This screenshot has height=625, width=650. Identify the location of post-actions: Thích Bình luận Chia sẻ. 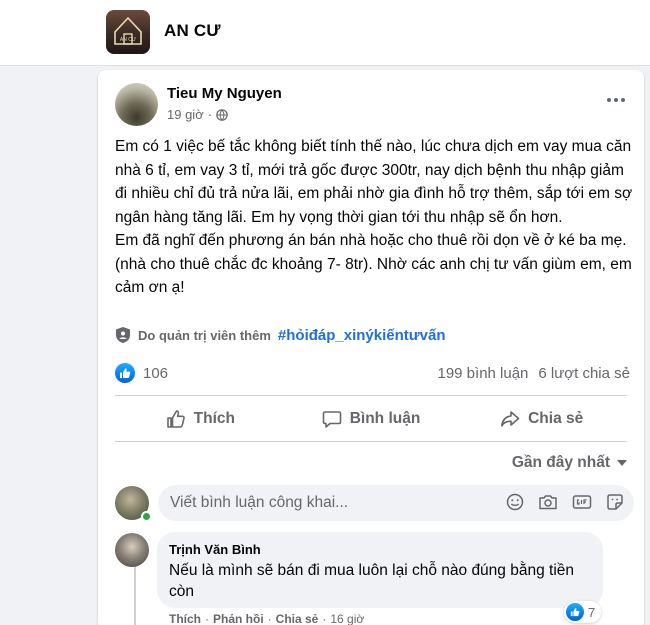
(371, 419).